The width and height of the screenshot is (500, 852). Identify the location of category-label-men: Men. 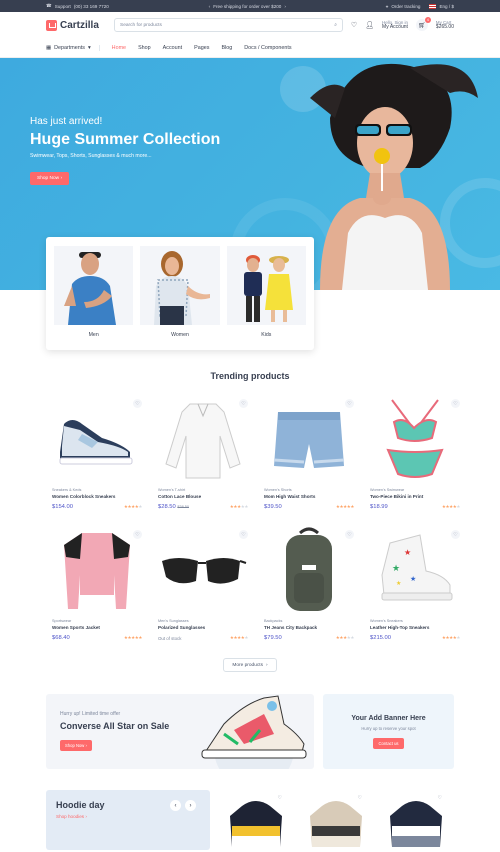
(93, 335).